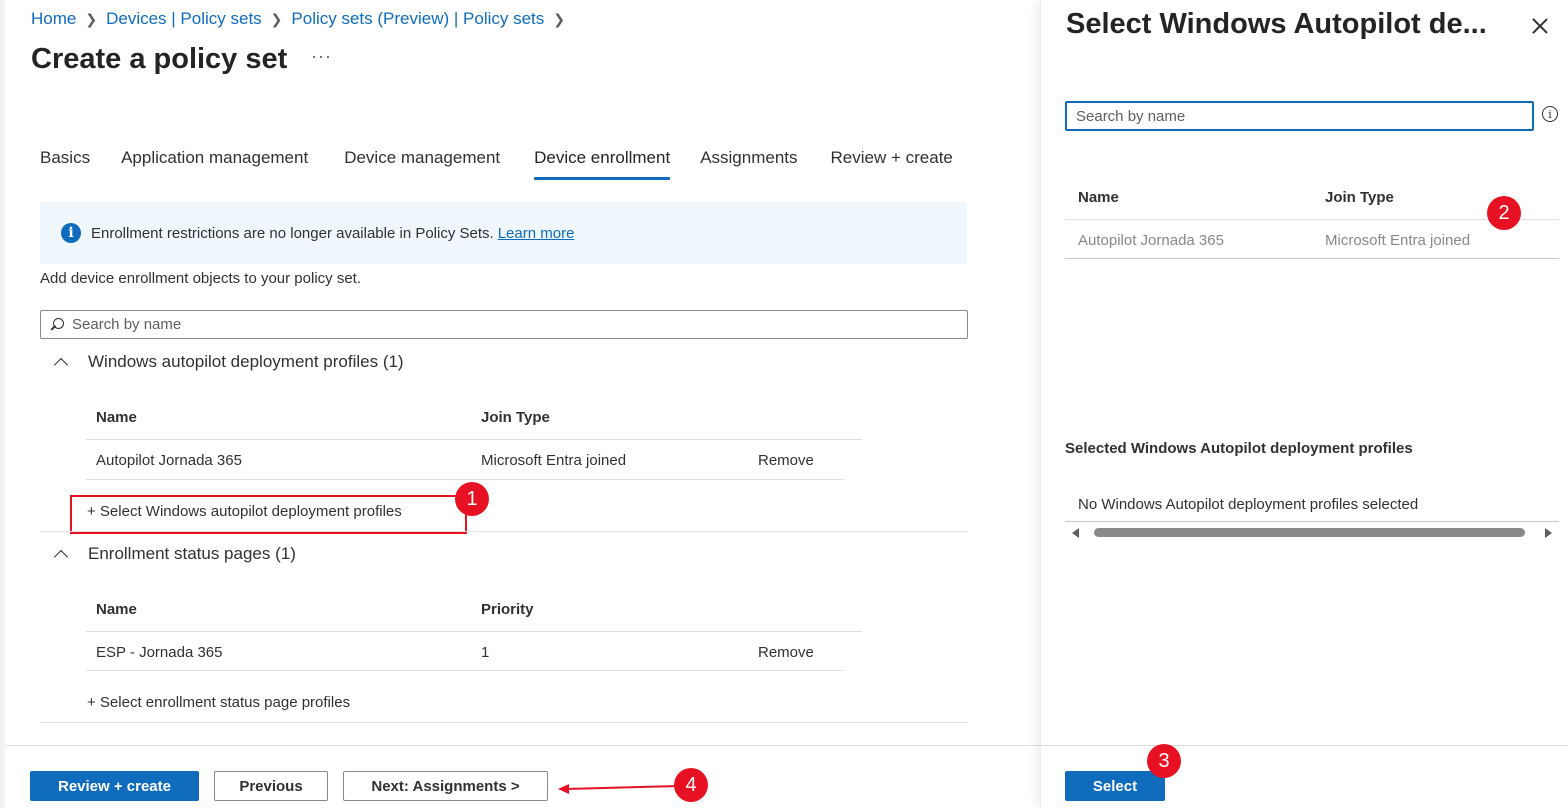  I want to click on scroll-left-icon, so click(1075, 533).